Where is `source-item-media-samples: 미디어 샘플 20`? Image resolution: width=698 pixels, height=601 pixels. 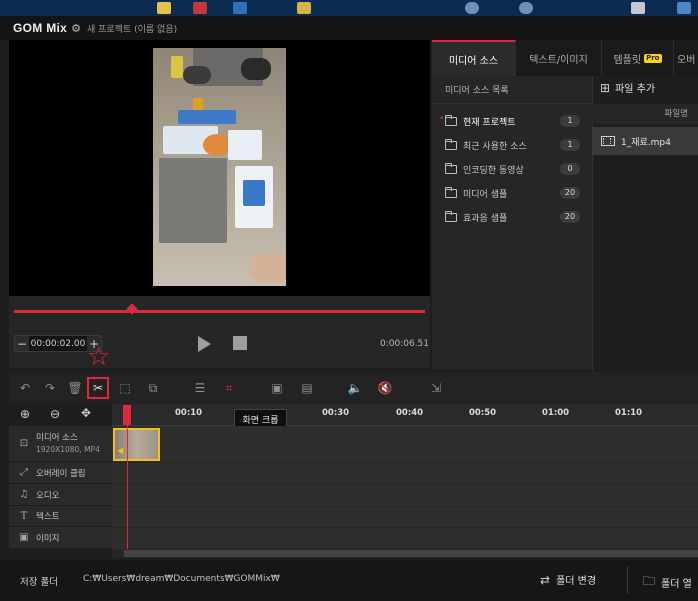
source-item-media-samples: 미디어 샘플 20 is located at coordinates (512, 193).